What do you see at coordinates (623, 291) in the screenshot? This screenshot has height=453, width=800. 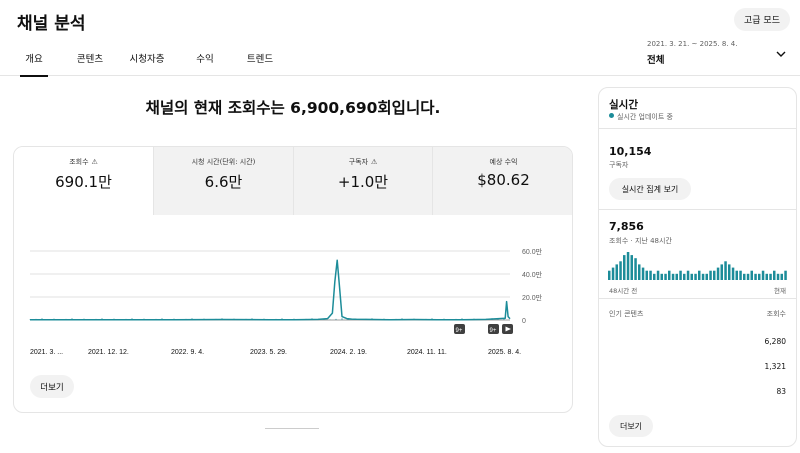 I see `realtime-axis-start: 48시간 전` at bounding box center [623, 291].